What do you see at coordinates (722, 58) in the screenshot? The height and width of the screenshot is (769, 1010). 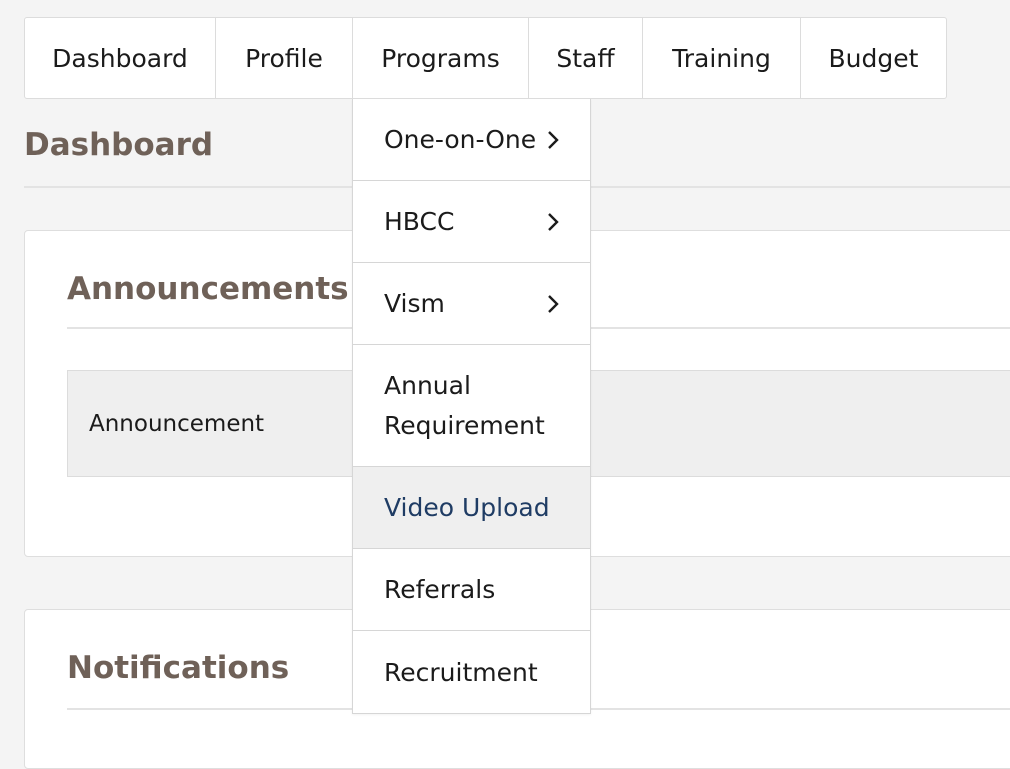 I see `nav-training: Training` at bounding box center [722, 58].